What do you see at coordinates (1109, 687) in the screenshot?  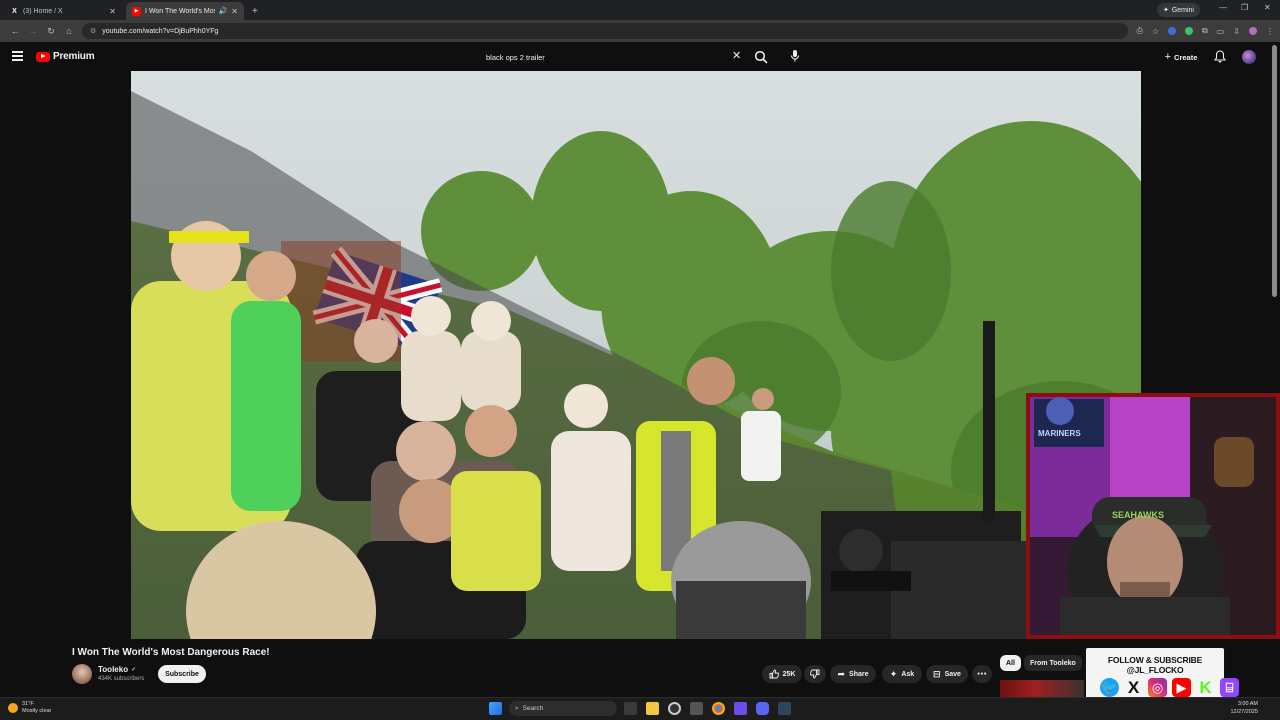 I see `twitter-icon: 🐦` at bounding box center [1109, 687].